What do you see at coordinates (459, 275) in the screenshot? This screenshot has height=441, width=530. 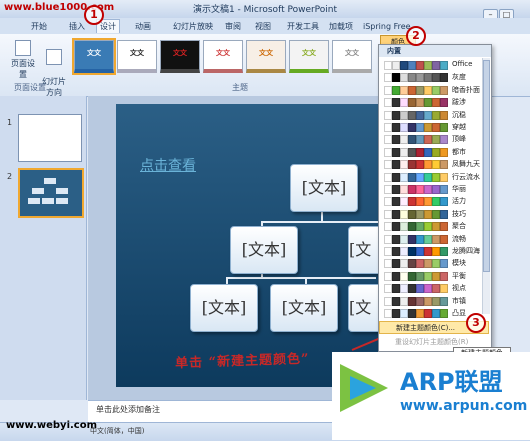 I see `theme-color-name: 平衡` at bounding box center [459, 275].